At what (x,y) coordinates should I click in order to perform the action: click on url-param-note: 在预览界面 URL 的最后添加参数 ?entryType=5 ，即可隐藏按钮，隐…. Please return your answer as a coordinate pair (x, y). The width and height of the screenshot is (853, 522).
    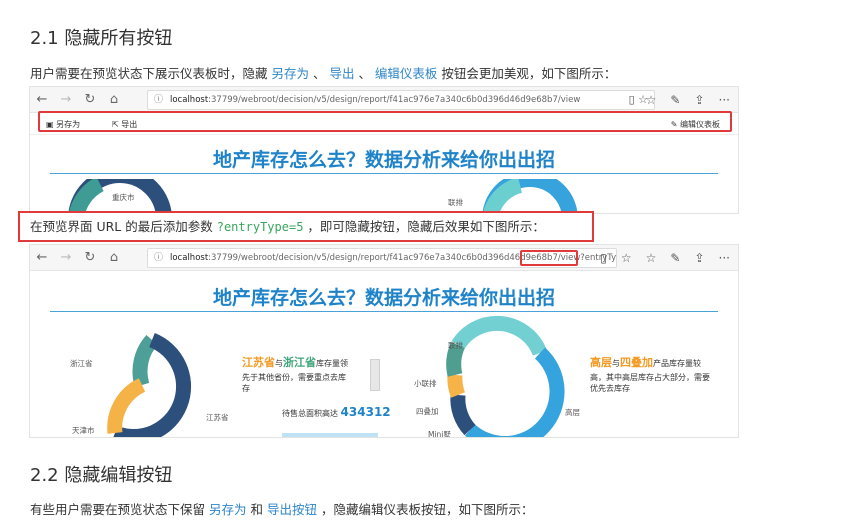
    Looking at the image, I should click on (306, 226).